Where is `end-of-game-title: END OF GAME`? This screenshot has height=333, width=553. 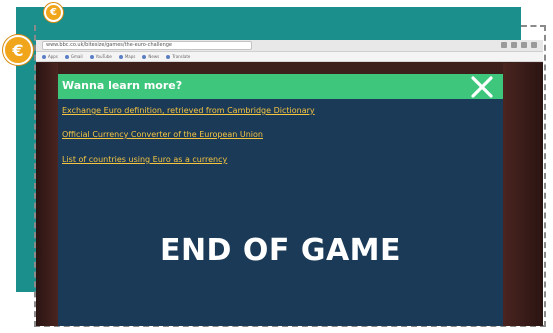 end-of-game-title: END OF GAME is located at coordinates (280, 250).